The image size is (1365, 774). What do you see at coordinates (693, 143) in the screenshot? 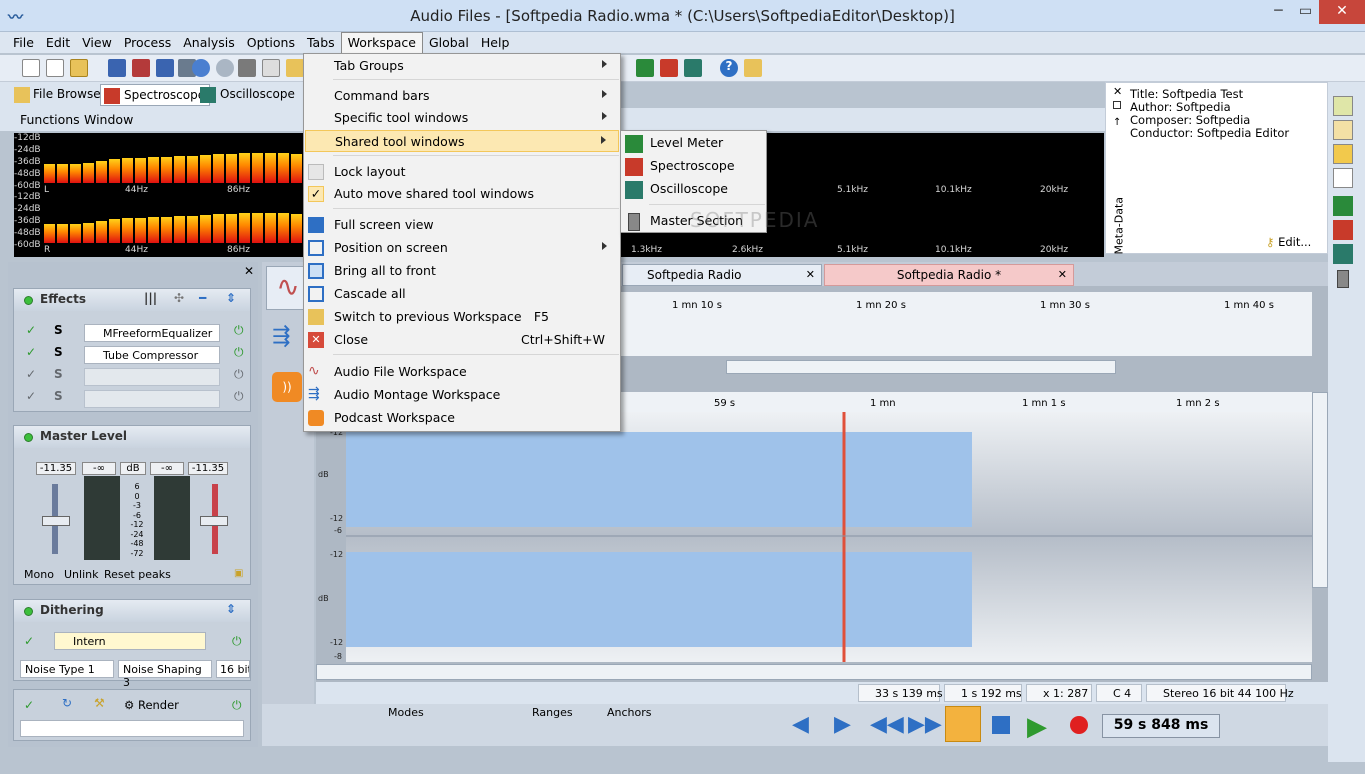
I see `submenu-item-level-meter: Level Meter` at bounding box center [693, 143].